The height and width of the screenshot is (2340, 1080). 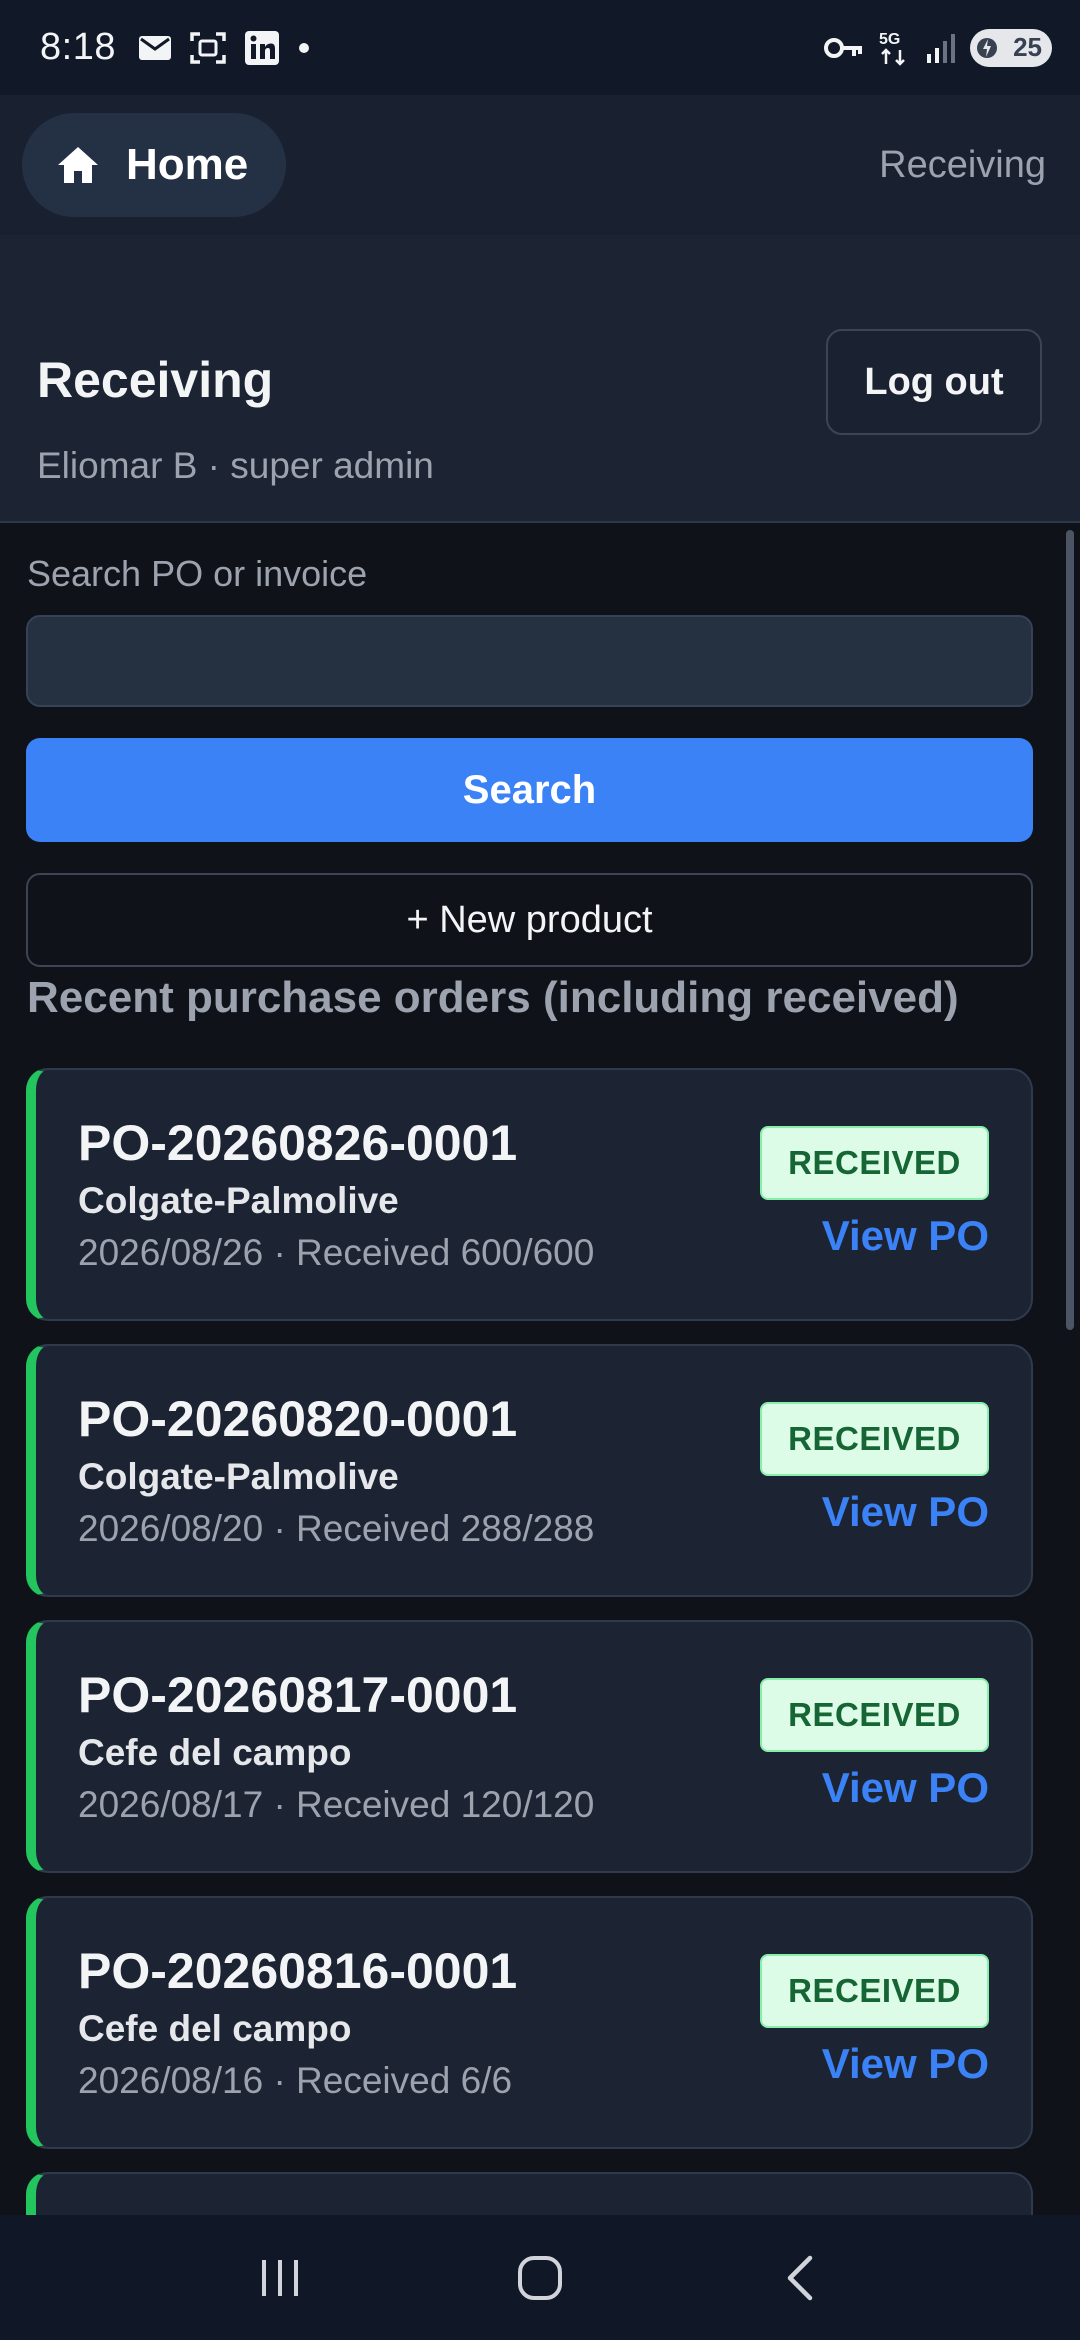 I want to click on home-button: Home, so click(x=154, y=165).